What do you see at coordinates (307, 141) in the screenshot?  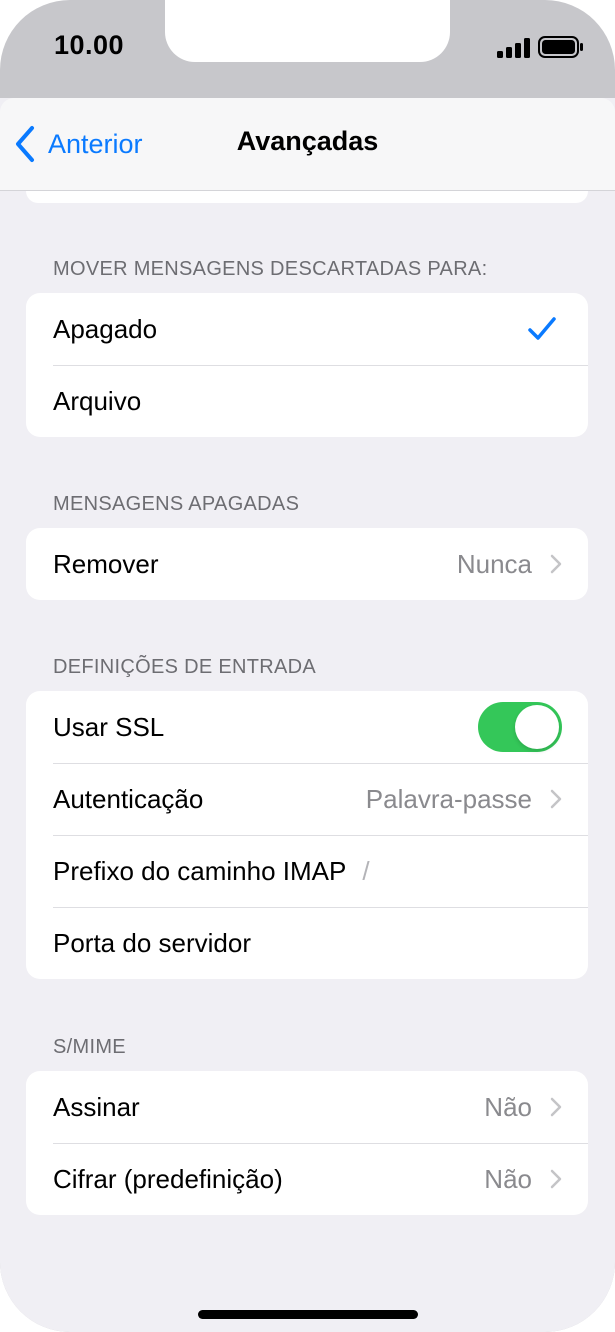 I see `page-title: Avançadas` at bounding box center [307, 141].